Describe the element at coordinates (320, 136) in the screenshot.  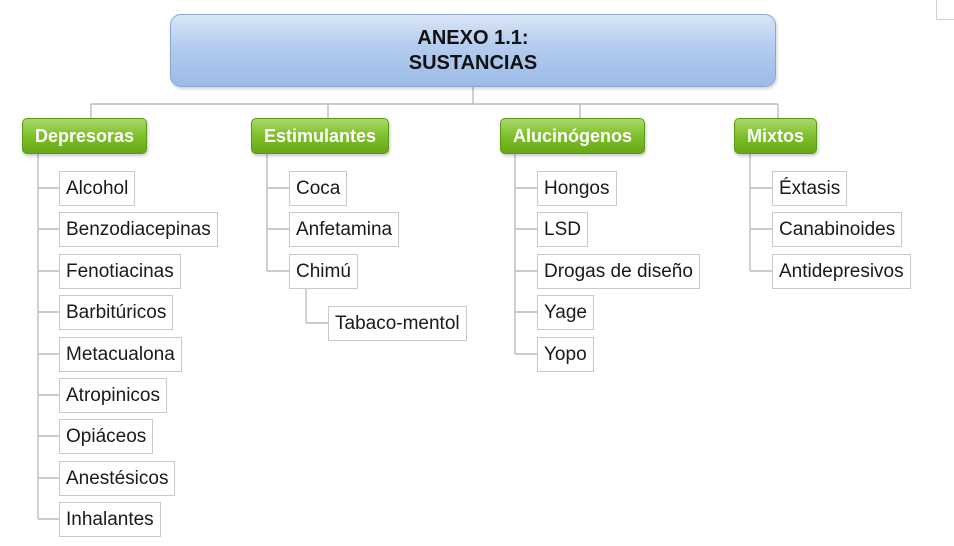
I see `category-estimulantes: Estimulantes` at that location.